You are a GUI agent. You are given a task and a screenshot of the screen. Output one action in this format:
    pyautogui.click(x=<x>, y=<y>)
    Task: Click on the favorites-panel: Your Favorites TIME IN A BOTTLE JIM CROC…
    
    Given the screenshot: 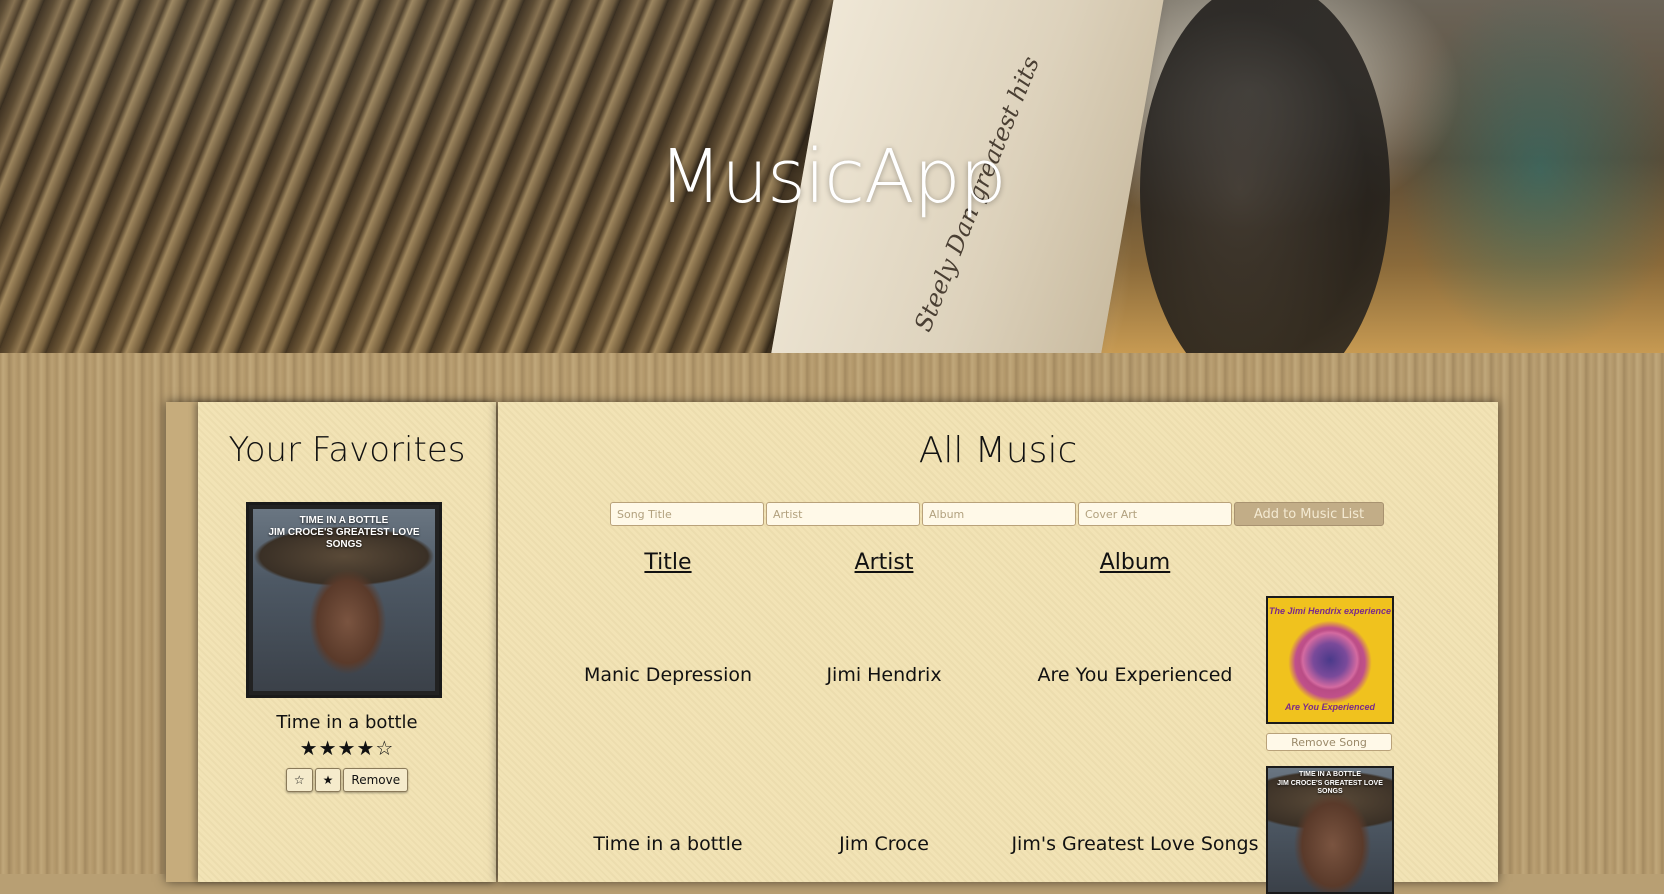 What is the action you would take?
    pyautogui.click(x=331, y=642)
    